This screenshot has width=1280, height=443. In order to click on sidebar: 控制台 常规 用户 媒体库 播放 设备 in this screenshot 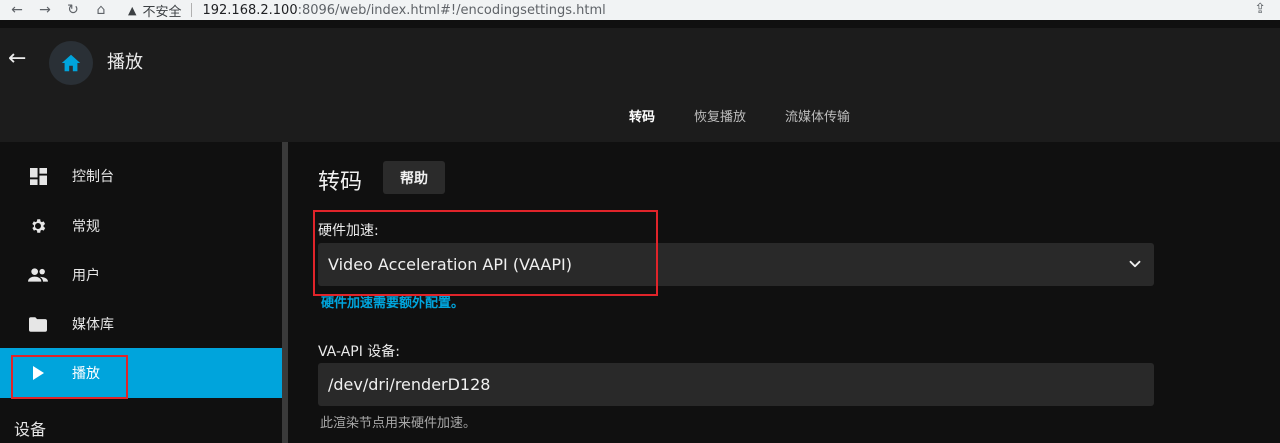, I will do `click(141, 292)`.